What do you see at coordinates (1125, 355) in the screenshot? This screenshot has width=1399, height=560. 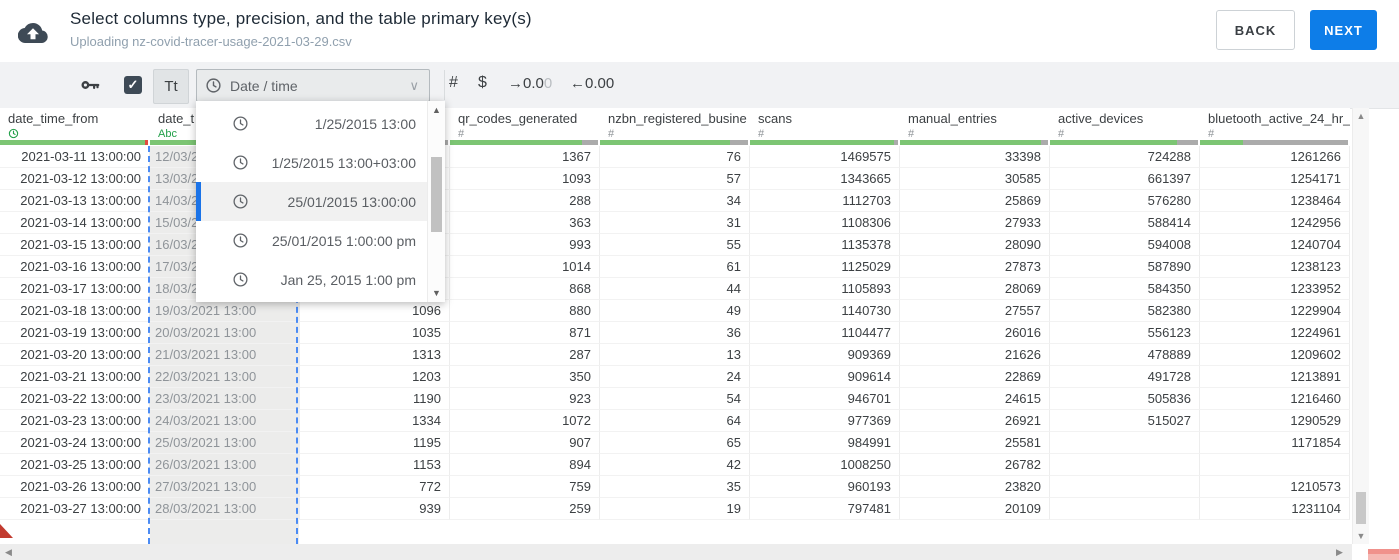 I see `table-cell: 478889` at bounding box center [1125, 355].